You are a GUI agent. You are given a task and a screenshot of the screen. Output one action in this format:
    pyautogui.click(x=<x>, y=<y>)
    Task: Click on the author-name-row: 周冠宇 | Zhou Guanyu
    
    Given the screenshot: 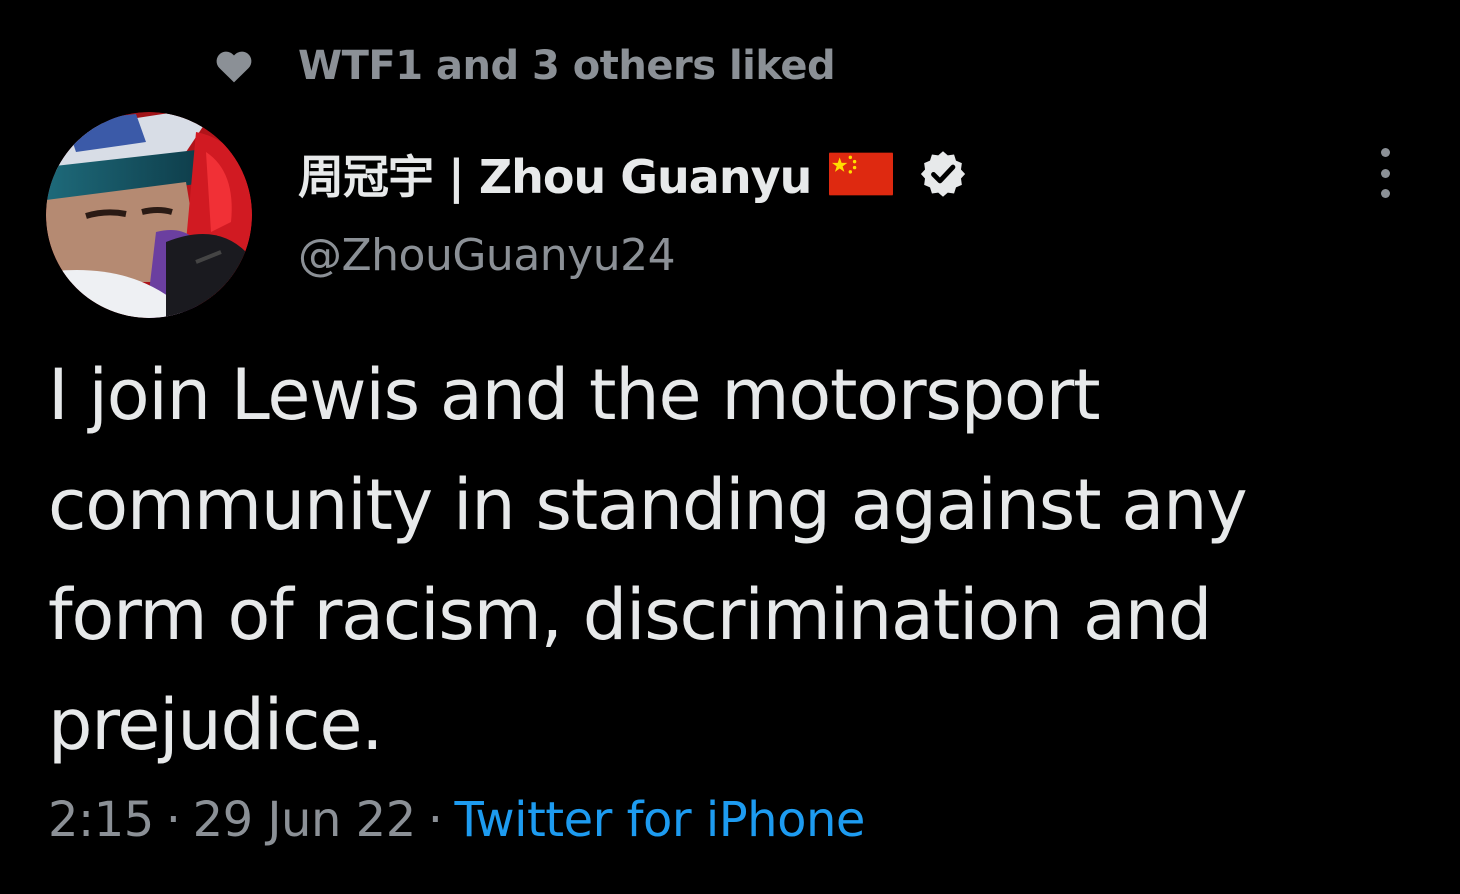 What is the action you would take?
    pyautogui.click(x=633, y=174)
    